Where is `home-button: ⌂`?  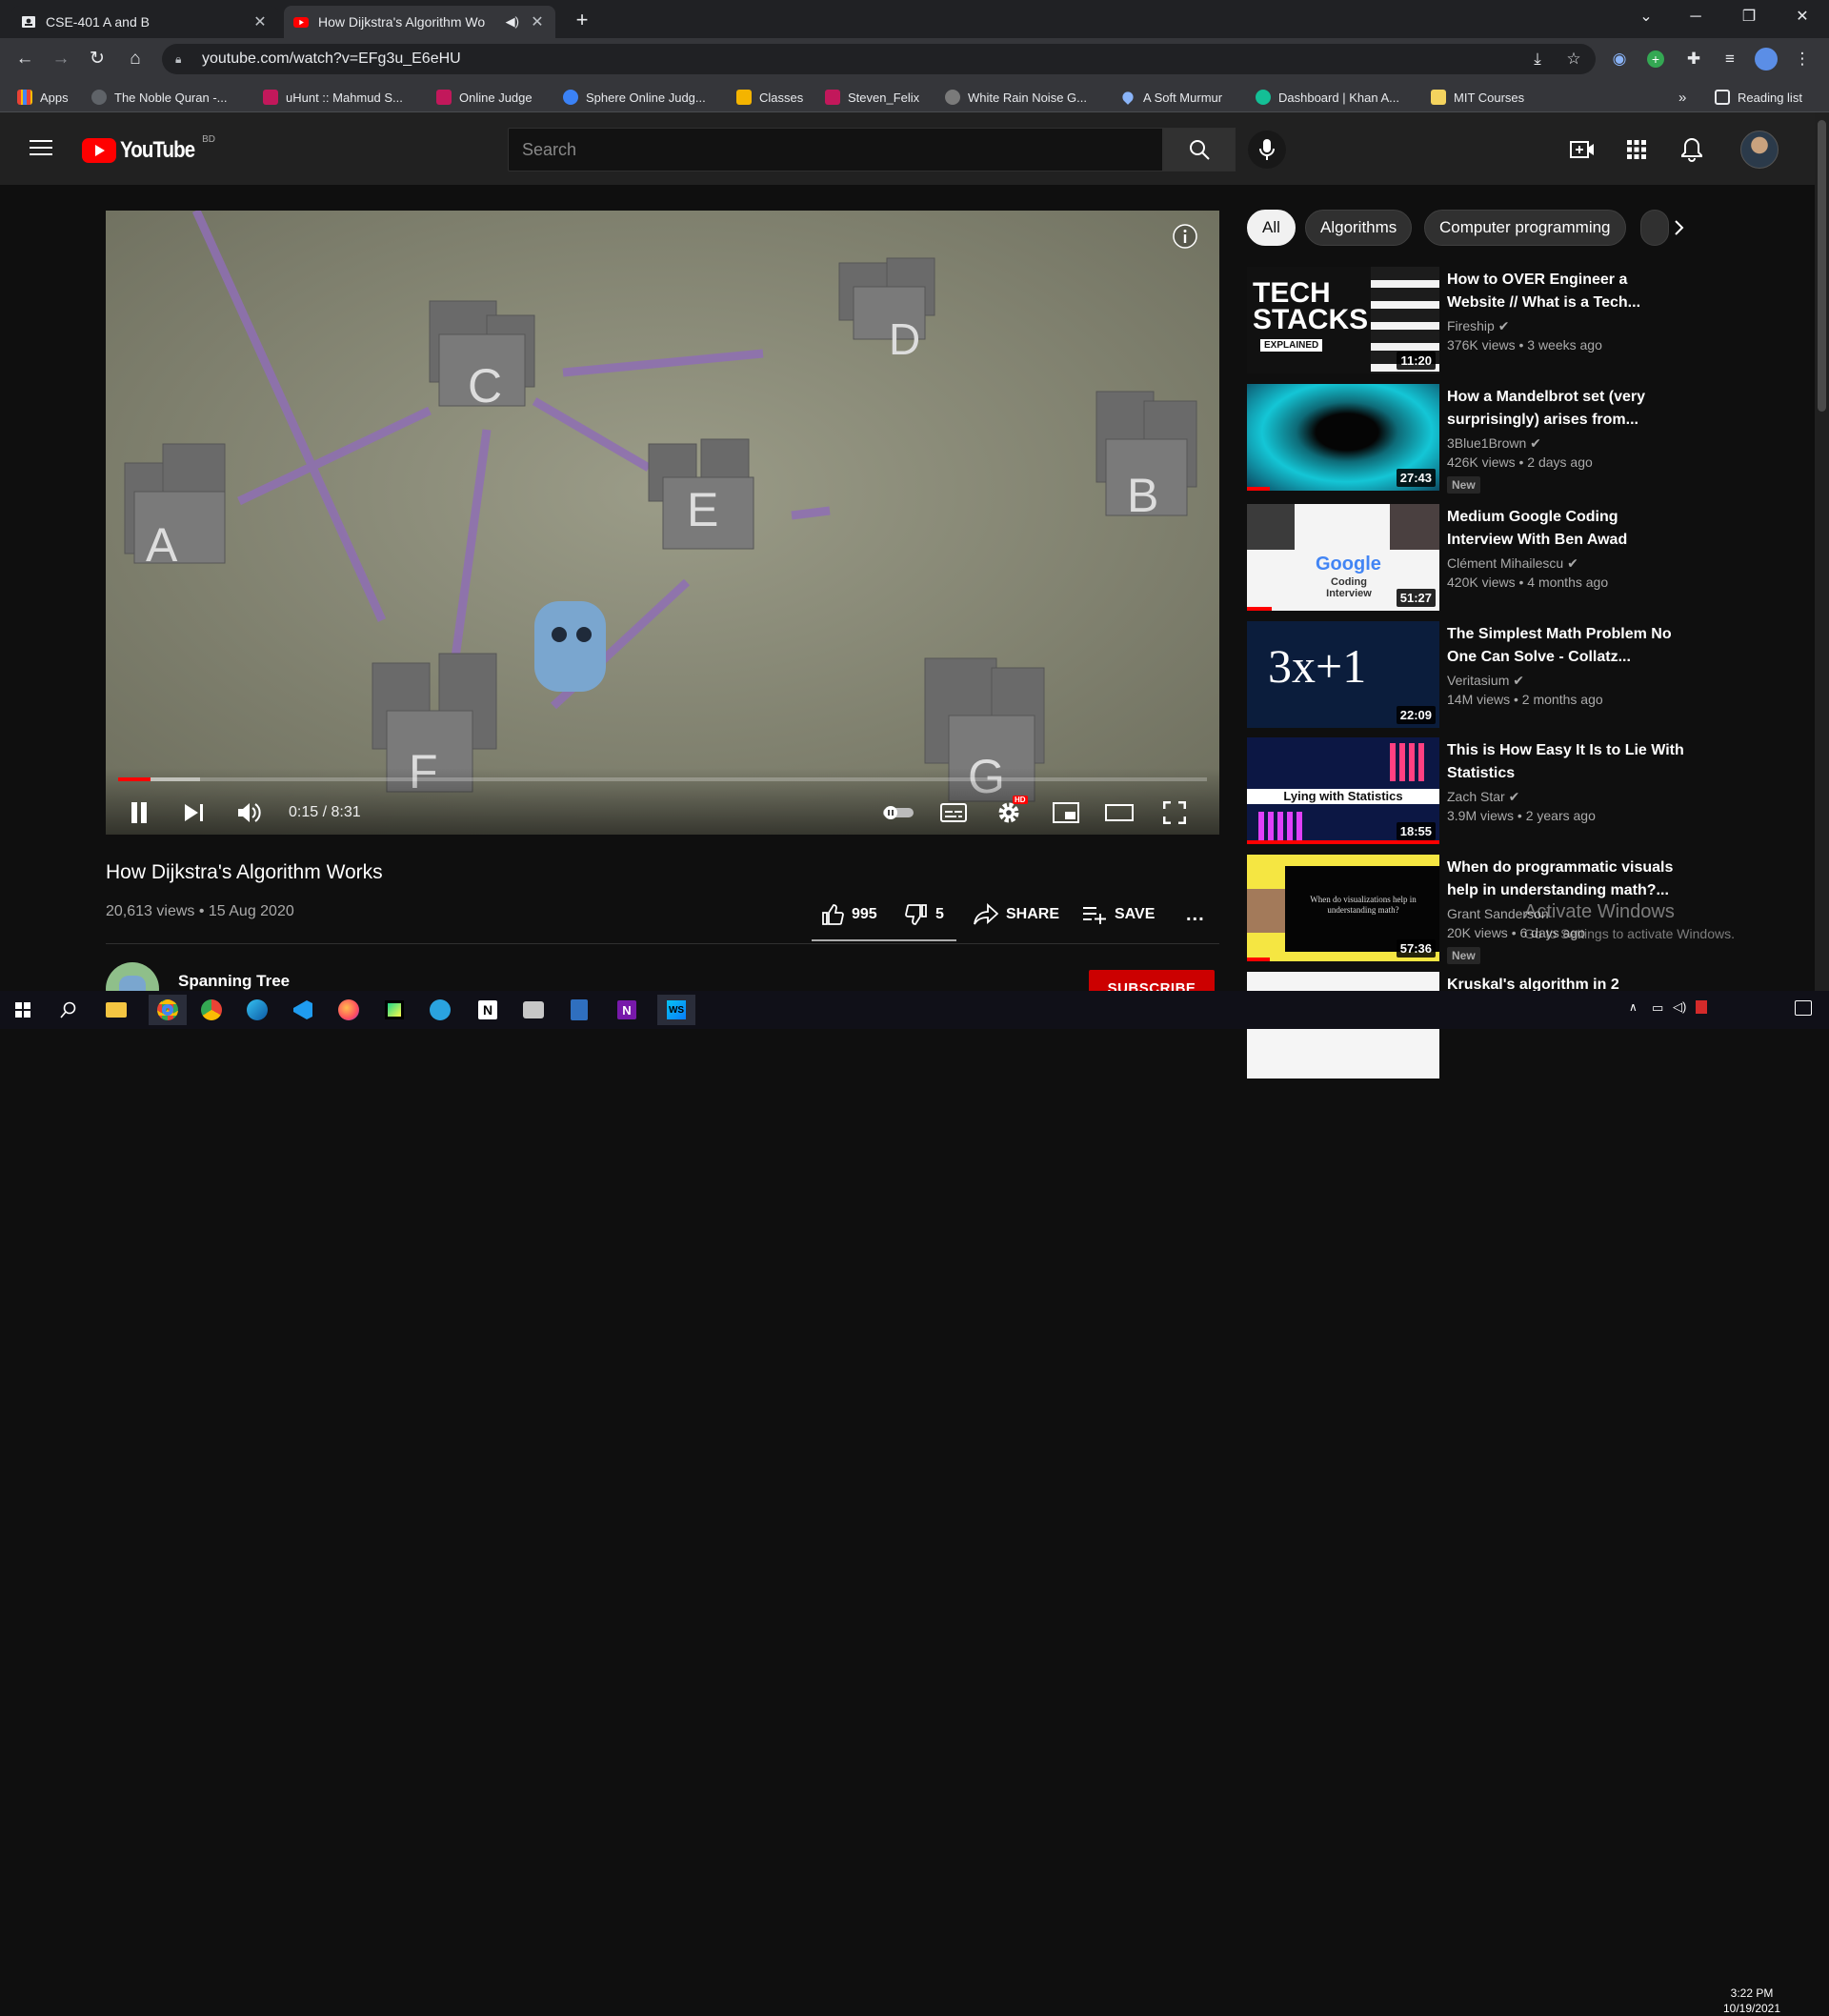 home-button: ⌂ is located at coordinates (135, 59).